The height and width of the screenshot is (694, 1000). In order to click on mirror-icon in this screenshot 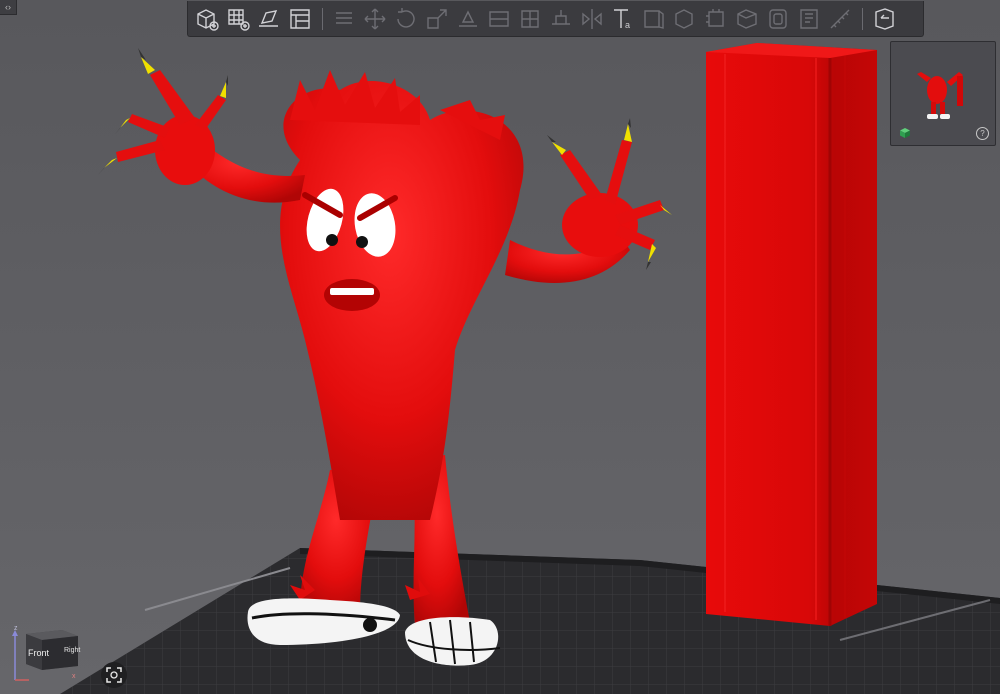, I will do `click(592, 18)`.